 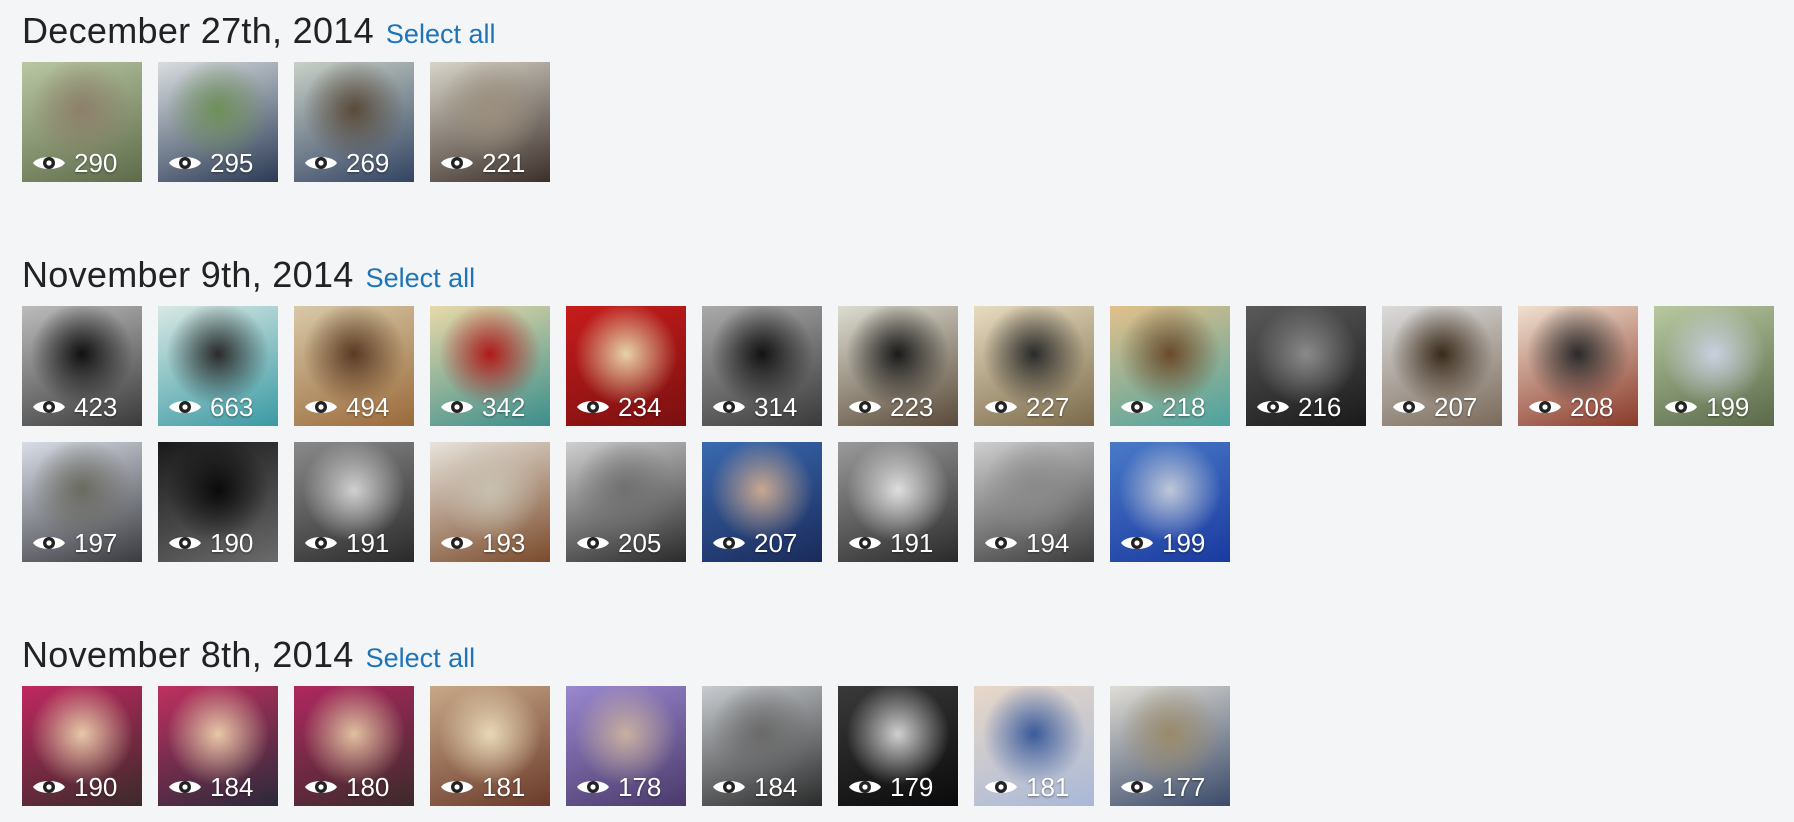 I want to click on view-count: 227, so click(x=1026, y=407).